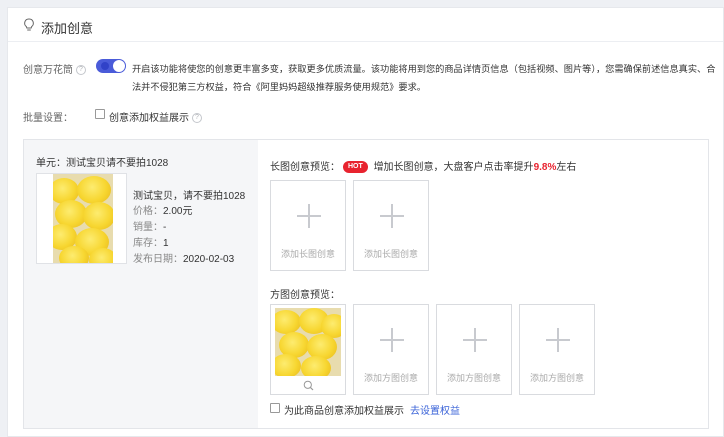 Image resolution: width=724 pixels, height=437 pixels. Describe the element at coordinates (111, 66) in the screenshot. I see `creative-switch-toggle` at that location.